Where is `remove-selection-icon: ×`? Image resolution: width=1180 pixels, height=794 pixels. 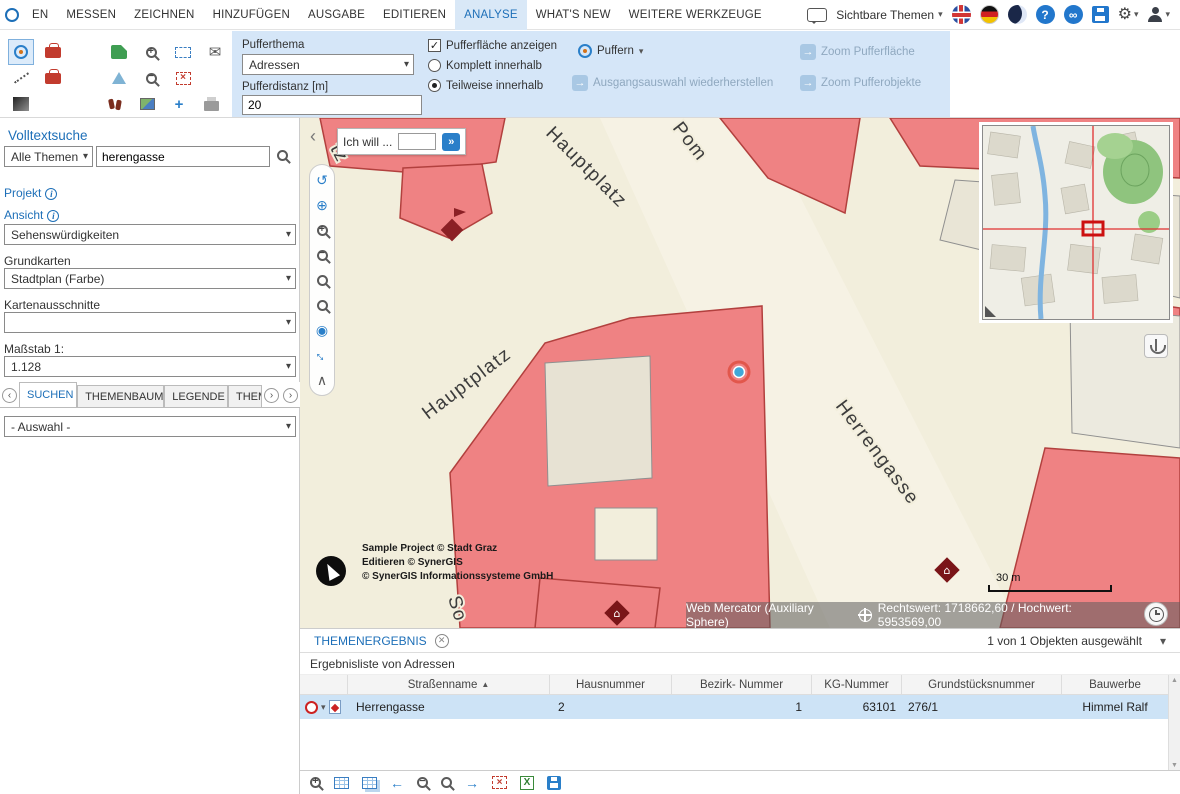
remove-selection-icon: × is located at coordinates (499, 782).